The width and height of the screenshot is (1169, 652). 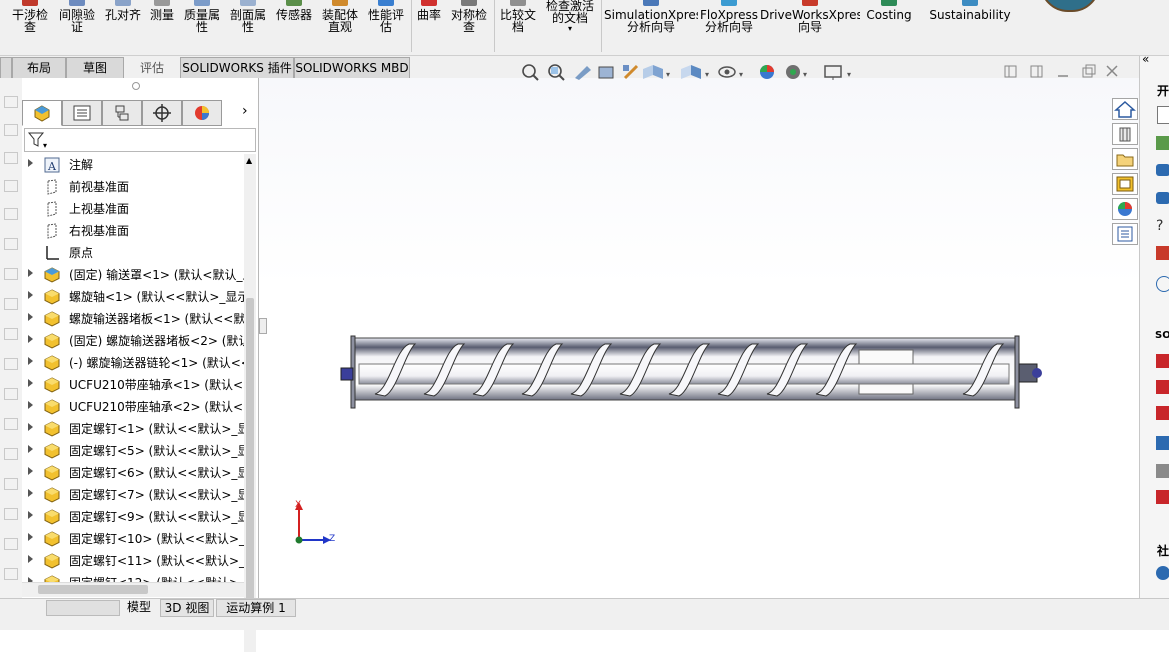 What do you see at coordinates (187, 608) in the screenshot?
I see `tab-3d-view: 3D 视图` at bounding box center [187, 608].